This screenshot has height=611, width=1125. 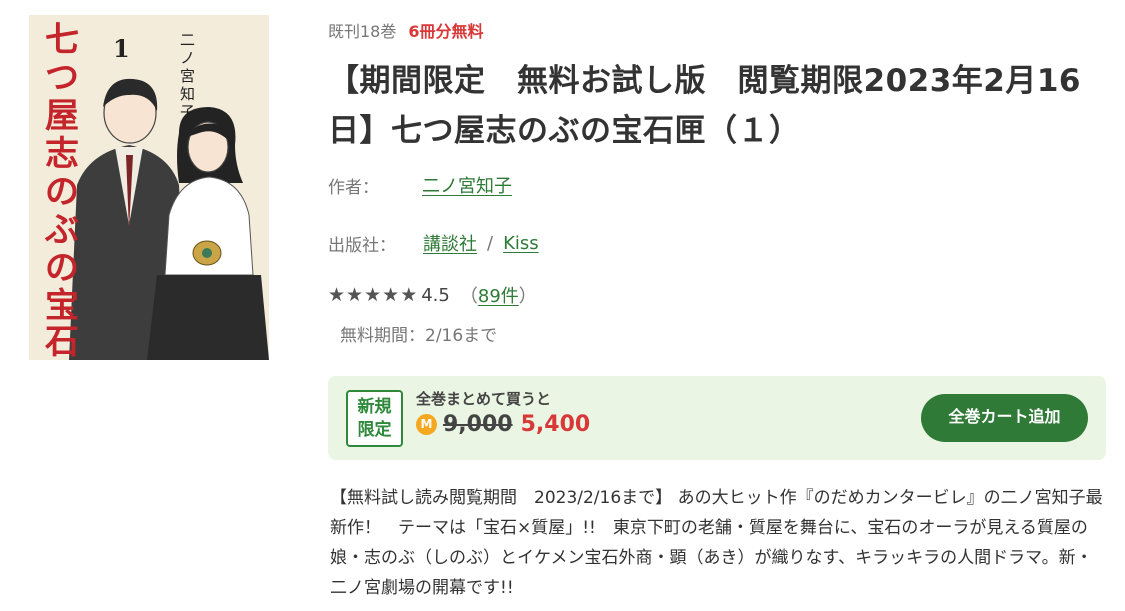 I want to click on svg-text: 七, so click(x=62, y=40).